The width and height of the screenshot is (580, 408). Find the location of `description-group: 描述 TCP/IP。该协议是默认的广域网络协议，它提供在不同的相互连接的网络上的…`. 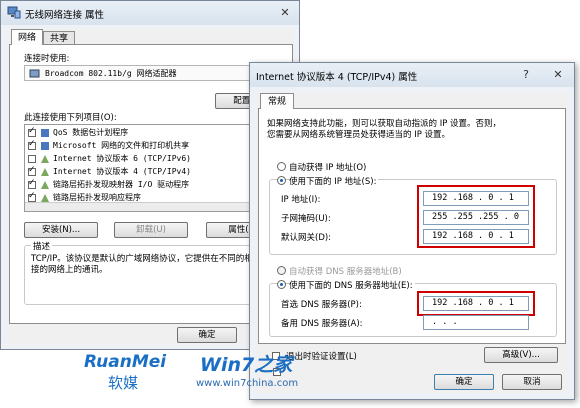

description-group: 描述 TCP/IP。该协议是默认的广域网络协议，它提供在不同的相互连接的网络上的… is located at coordinates (153, 272).